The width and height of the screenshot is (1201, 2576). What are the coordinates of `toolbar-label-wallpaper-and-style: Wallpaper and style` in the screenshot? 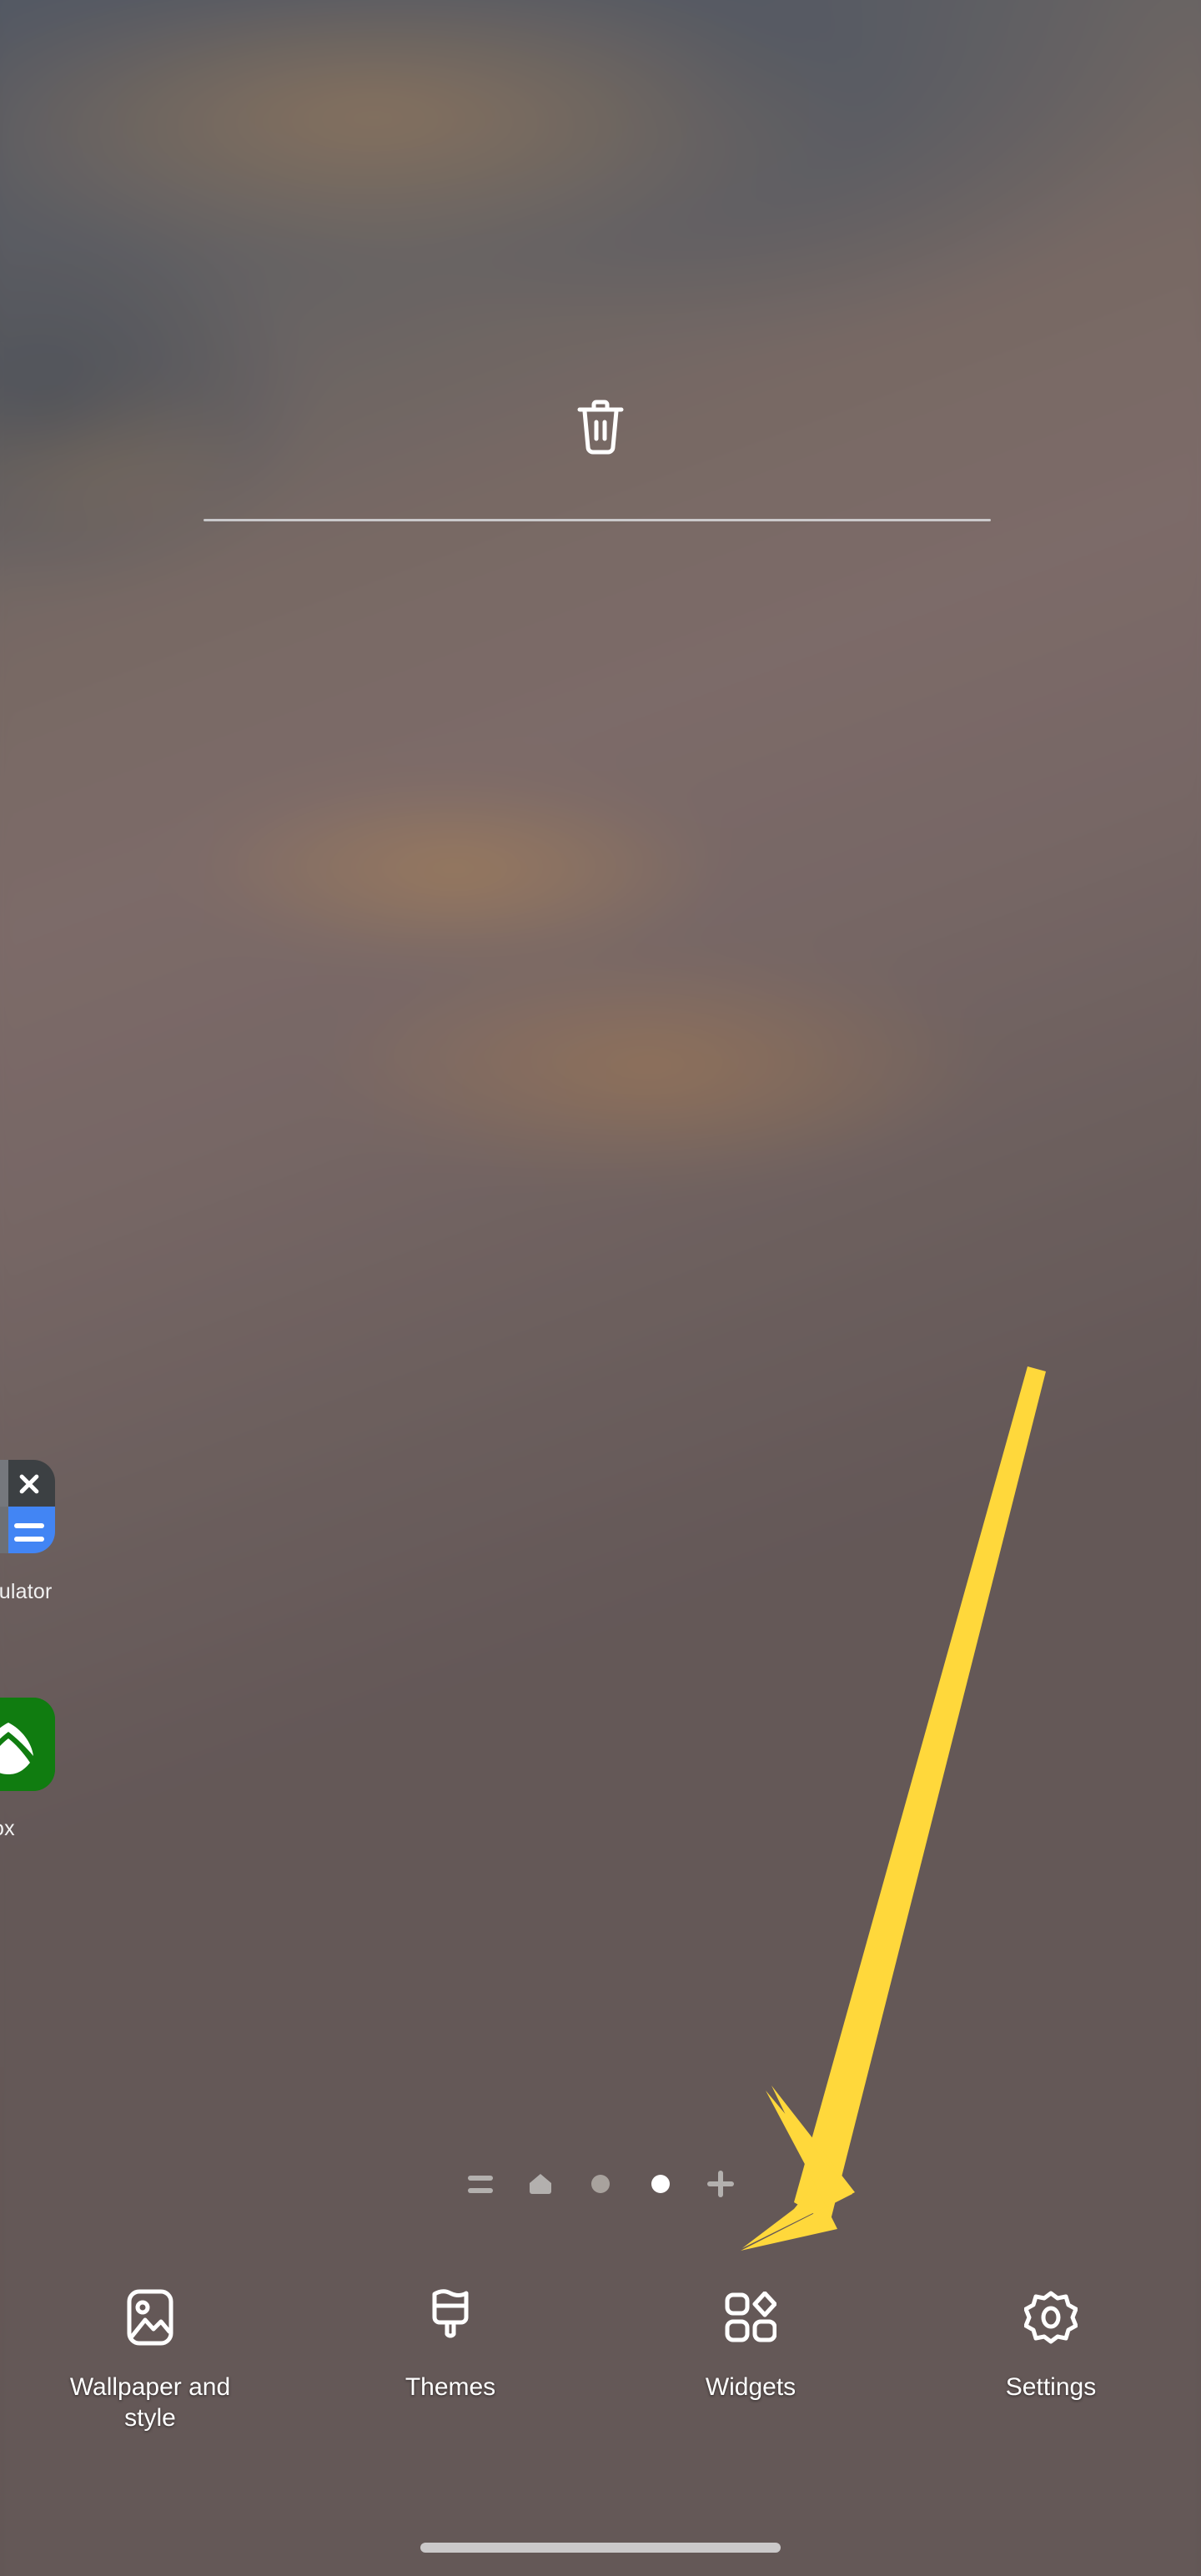 It's located at (150, 2402).